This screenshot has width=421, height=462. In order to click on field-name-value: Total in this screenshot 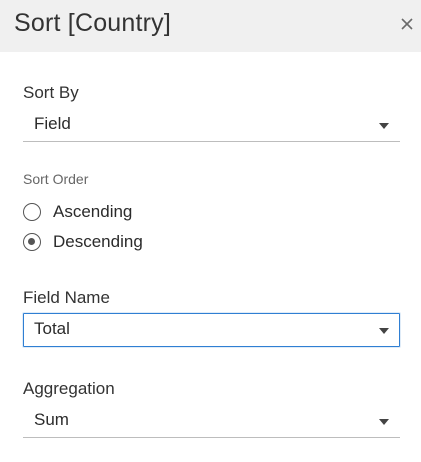, I will do `click(52, 328)`.